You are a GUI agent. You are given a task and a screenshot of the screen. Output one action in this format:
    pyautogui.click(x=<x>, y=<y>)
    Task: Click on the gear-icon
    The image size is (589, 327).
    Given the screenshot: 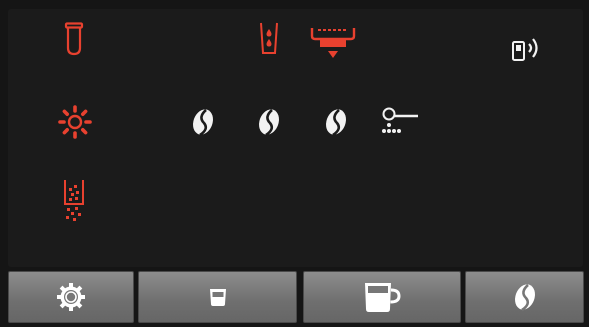 What is the action you would take?
    pyautogui.click(x=71, y=297)
    